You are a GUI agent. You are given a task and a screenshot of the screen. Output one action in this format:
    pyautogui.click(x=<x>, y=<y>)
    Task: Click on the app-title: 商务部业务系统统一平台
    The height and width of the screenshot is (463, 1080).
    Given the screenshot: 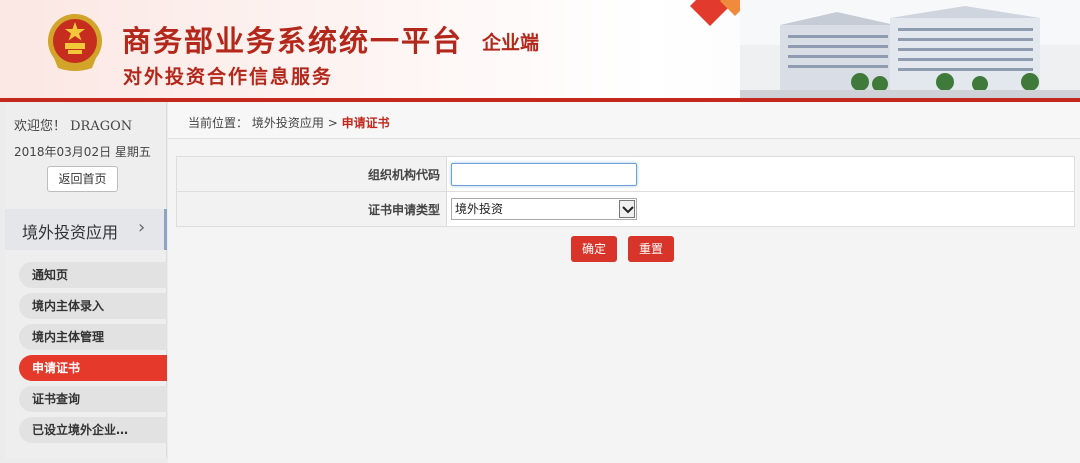 What is the action you would take?
    pyautogui.click(x=293, y=41)
    